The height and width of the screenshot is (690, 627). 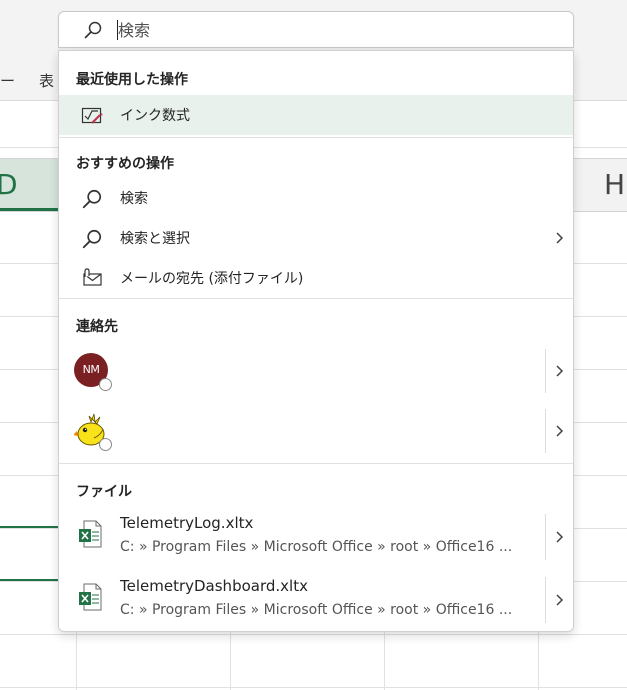 I want to click on ribbon-tab: 表, so click(x=46, y=80).